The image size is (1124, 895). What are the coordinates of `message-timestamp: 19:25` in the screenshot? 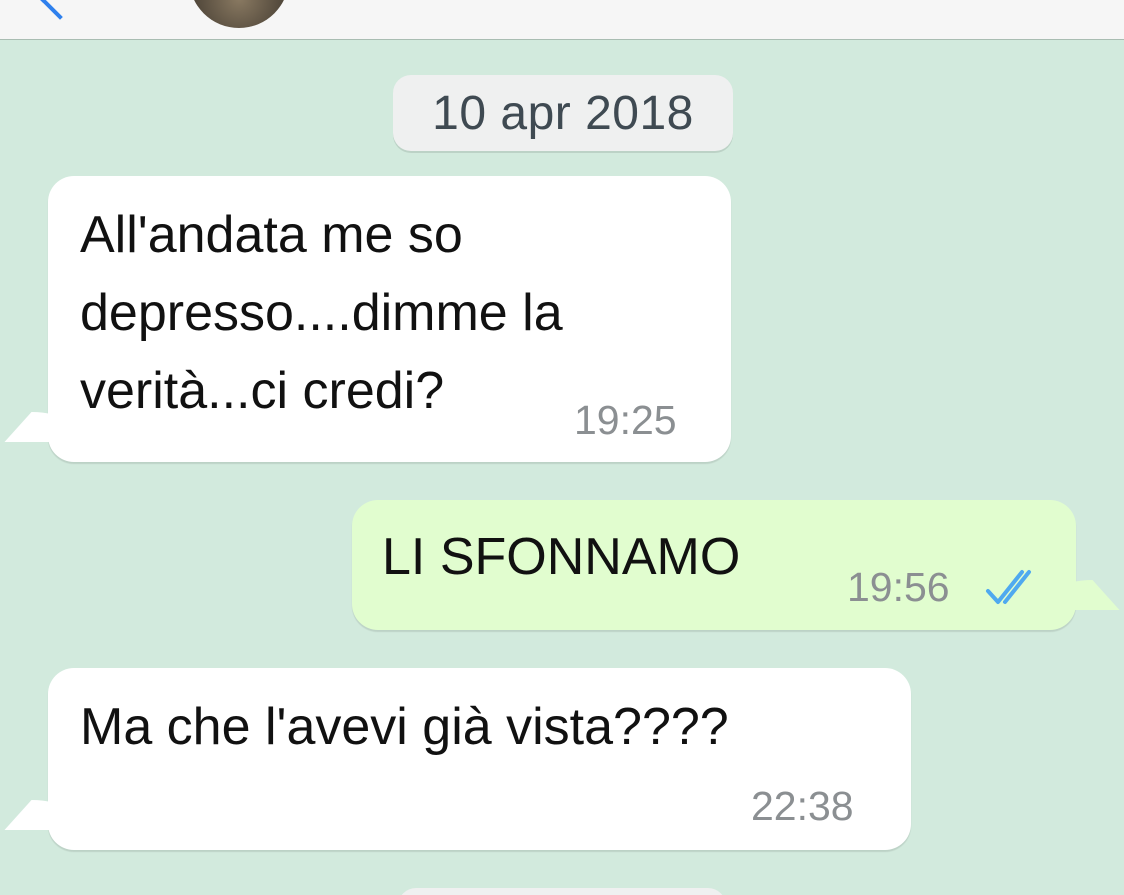 It's located at (625, 420).